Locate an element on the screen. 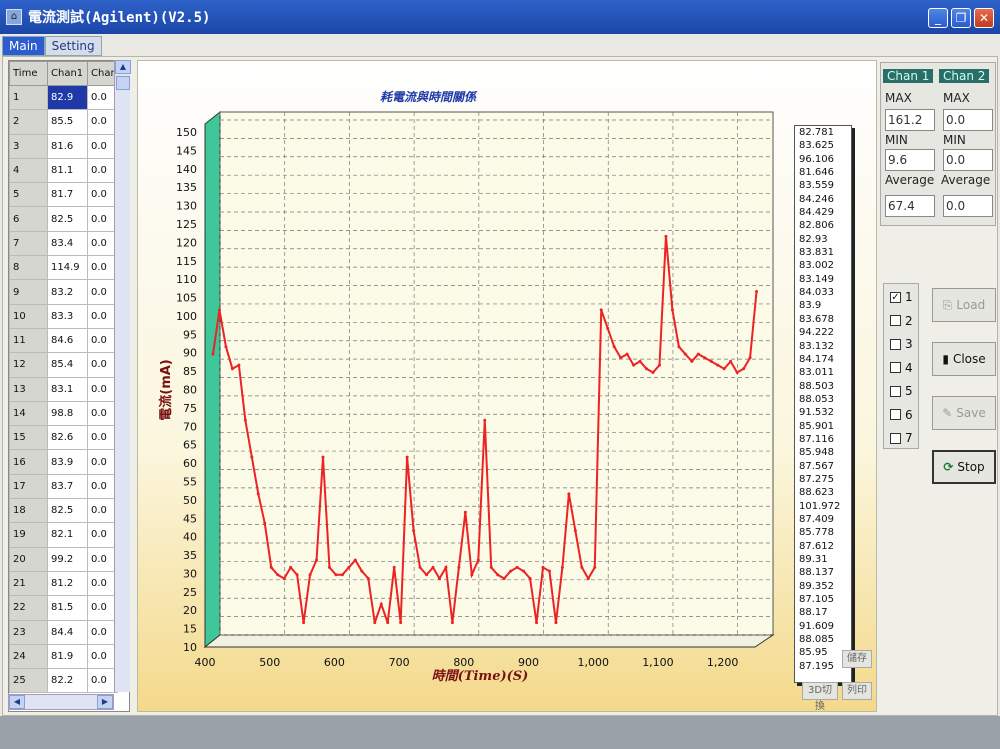  table-row: 19 82.1 0.0 is located at coordinates (63, 535).